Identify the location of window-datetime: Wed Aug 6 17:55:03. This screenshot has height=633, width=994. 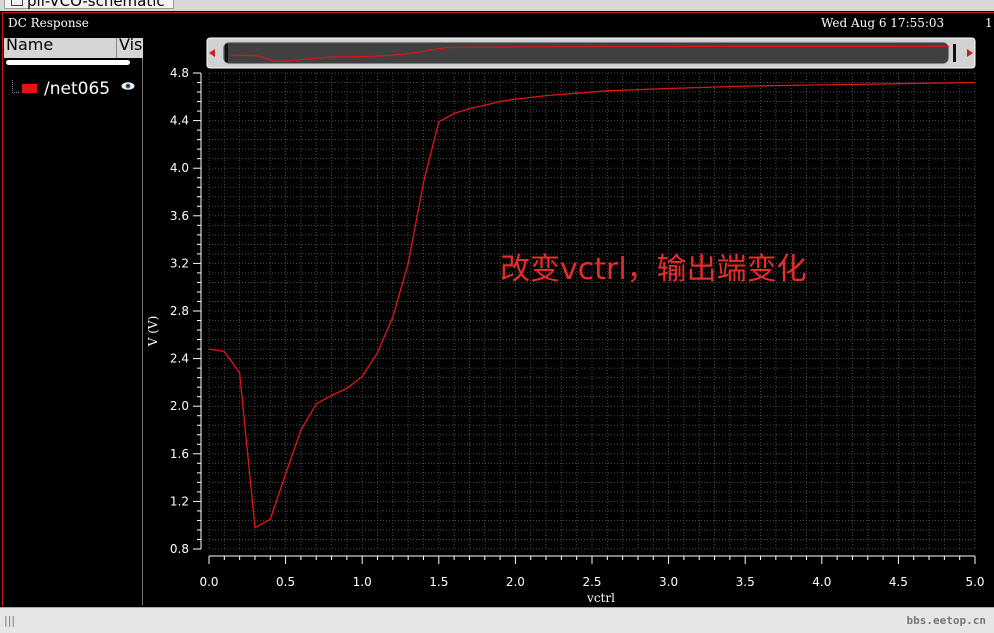
(883, 23).